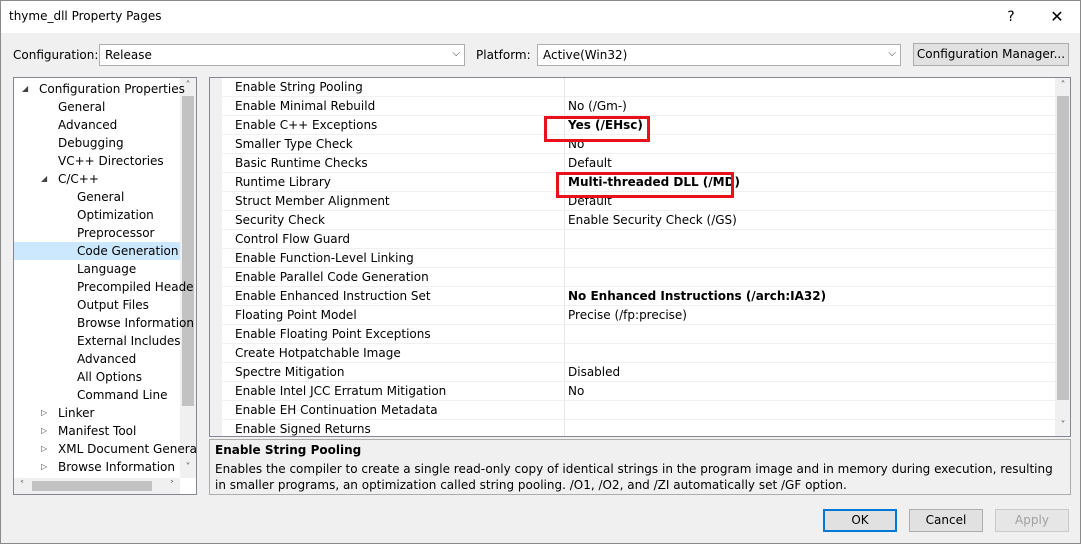 The image size is (1081, 544). I want to click on tree-item-label: Linker, so click(76, 413).